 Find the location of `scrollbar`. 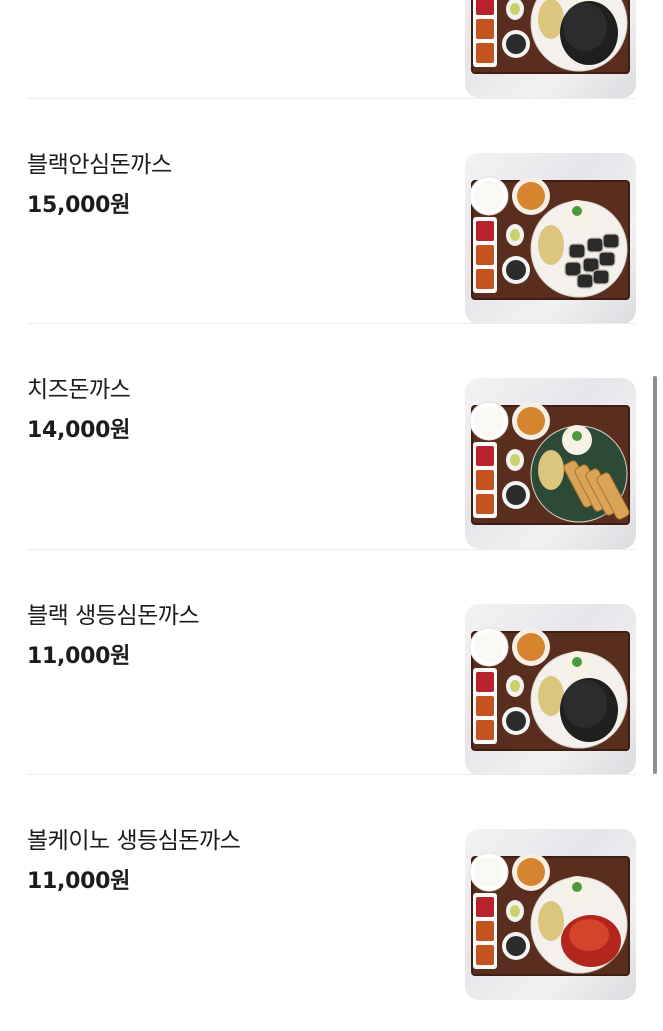

scrollbar is located at coordinates (655, 575).